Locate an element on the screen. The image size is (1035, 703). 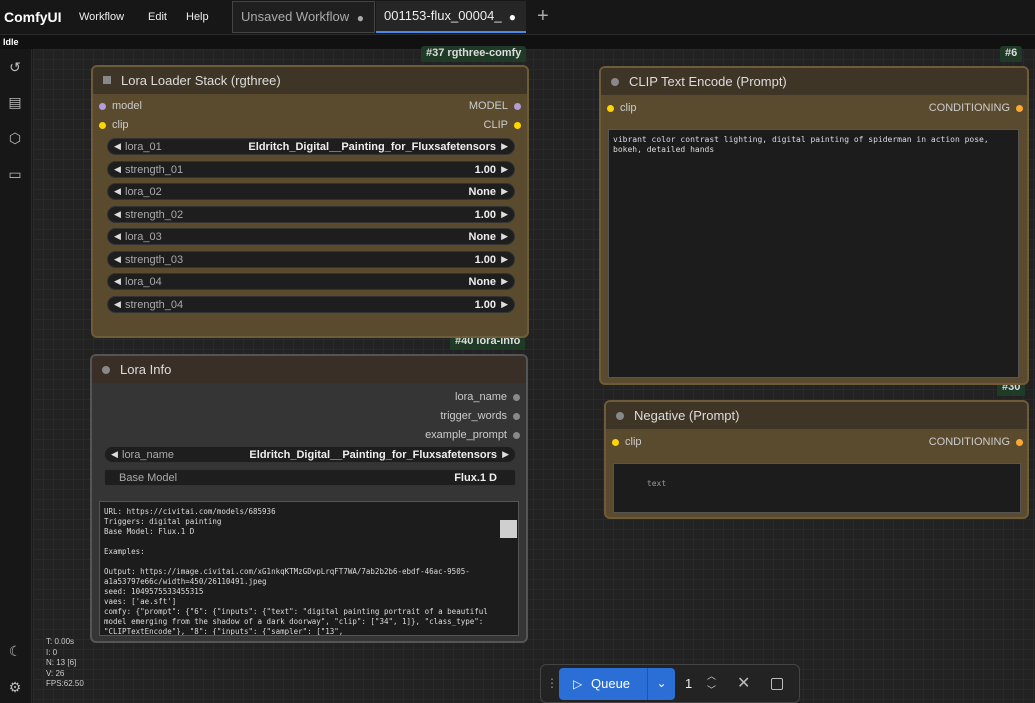
node-title: Negative (Prompt) is located at coordinates (816, 415).